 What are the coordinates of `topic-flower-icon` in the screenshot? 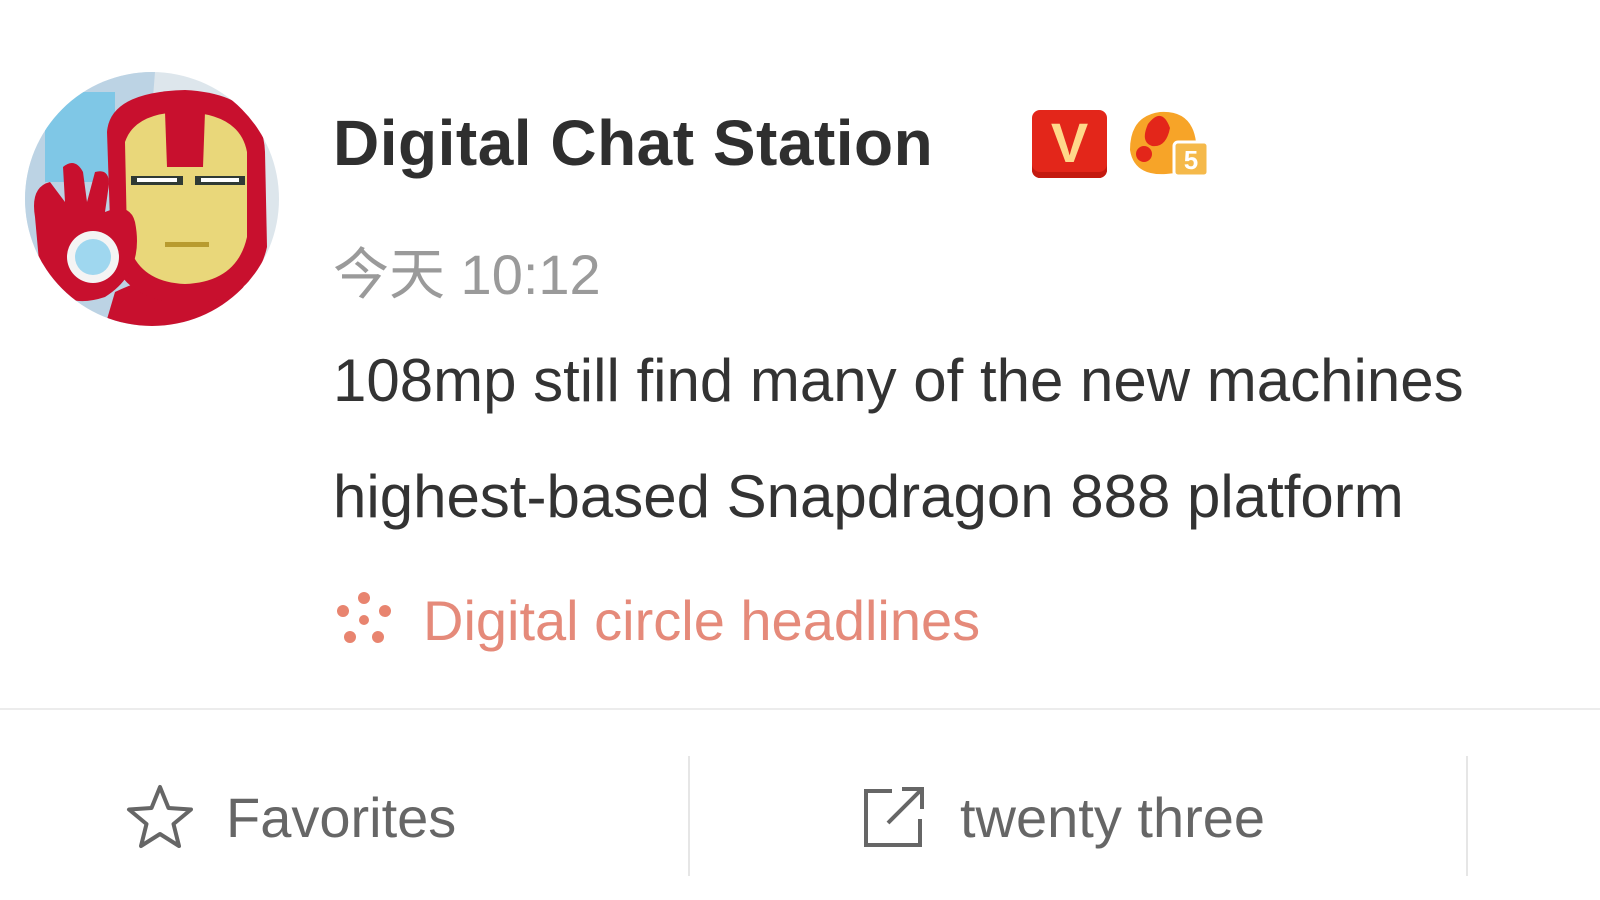 It's located at (364, 617).